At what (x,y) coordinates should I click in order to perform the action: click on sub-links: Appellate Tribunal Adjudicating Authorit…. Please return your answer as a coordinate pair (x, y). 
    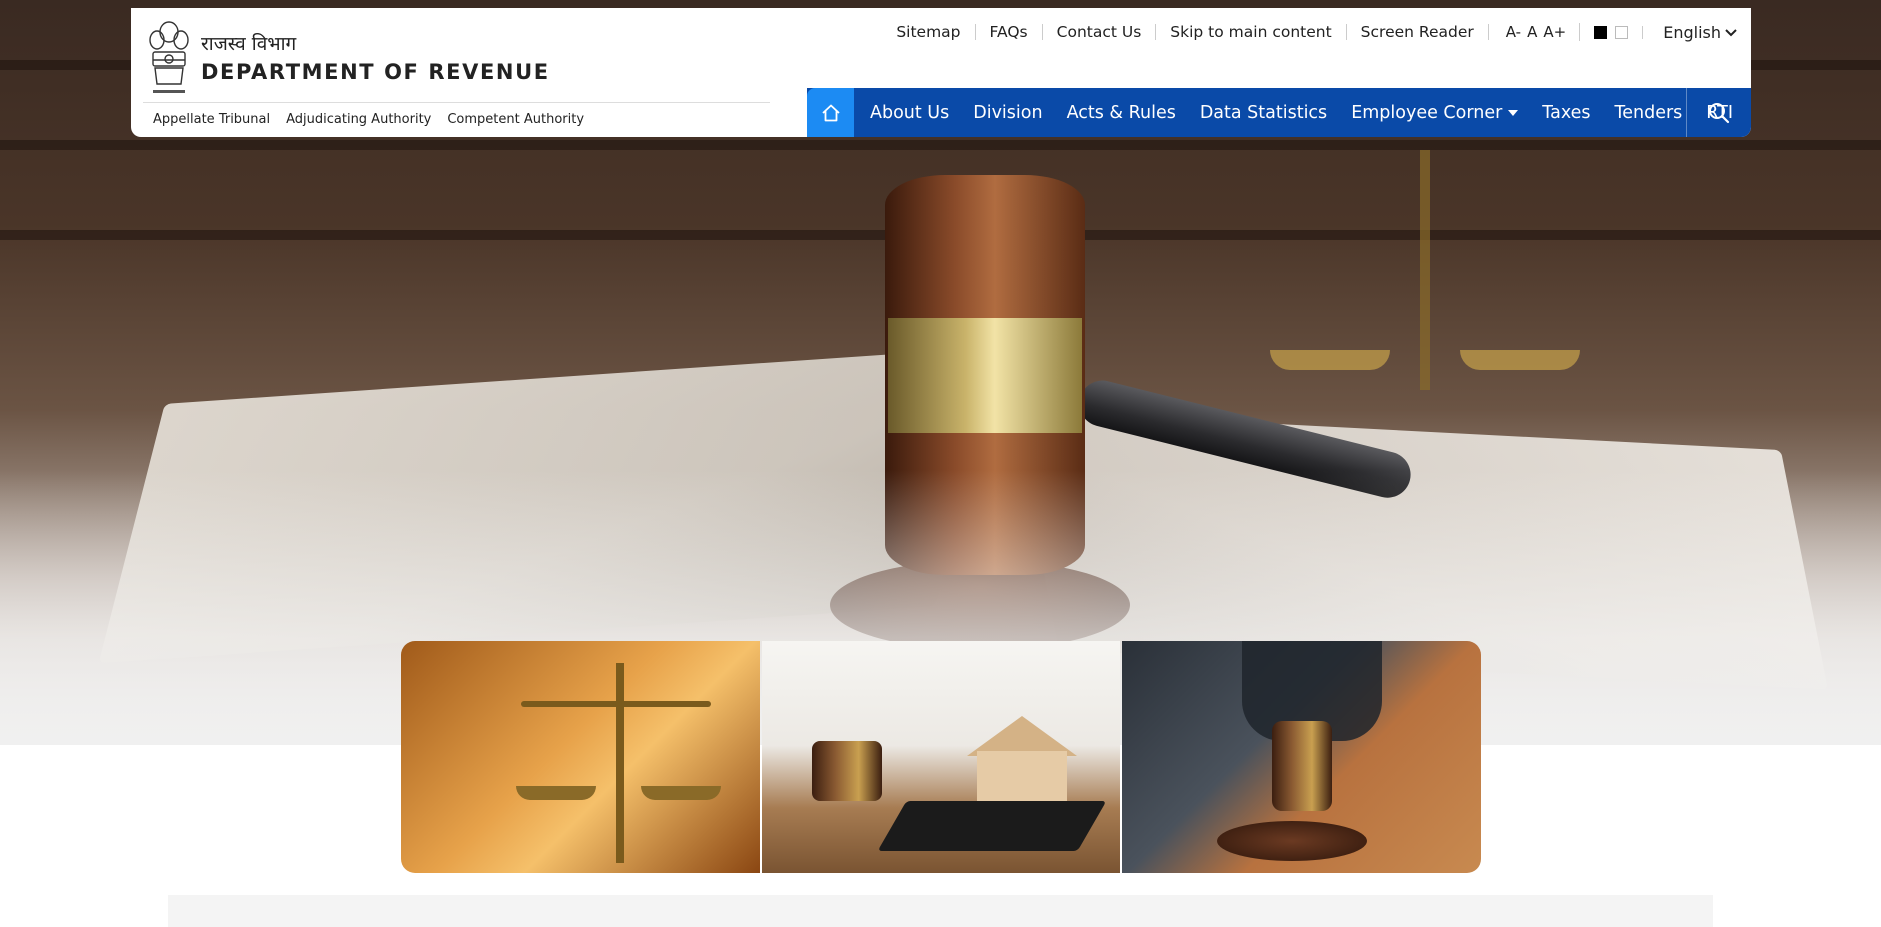
    Looking at the image, I should click on (368, 119).